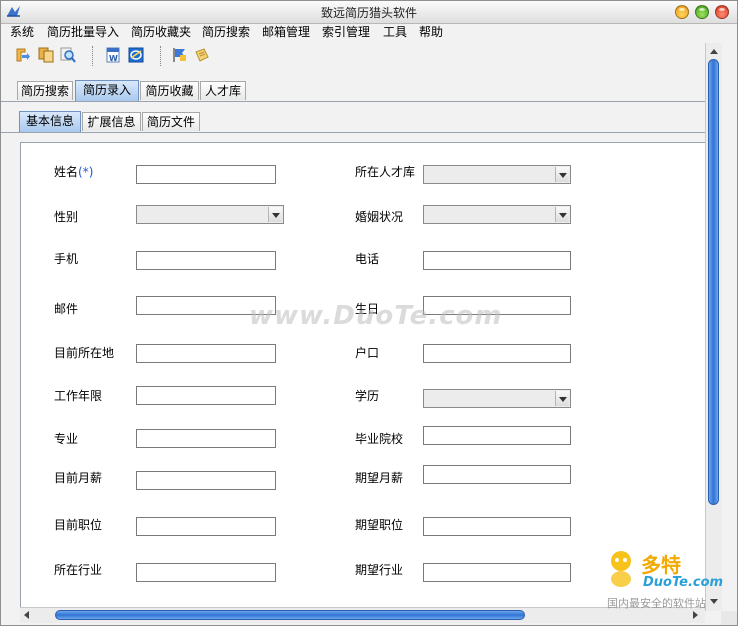 This screenshot has height=626, width=738. Describe the element at coordinates (385, 172) in the screenshot. I see `label-talent-pool: 所在人才库` at that location.